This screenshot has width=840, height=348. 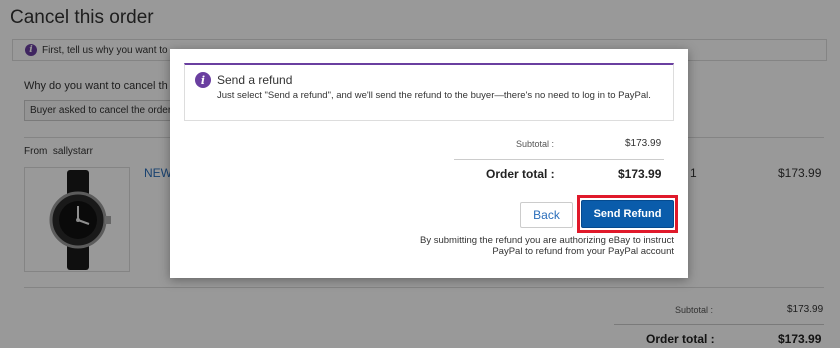 What do you see at coordinates (535, 144) in the screenshot?
I see `modal-subtotal-label: Subtotal :` at bounding box center [535, 144].